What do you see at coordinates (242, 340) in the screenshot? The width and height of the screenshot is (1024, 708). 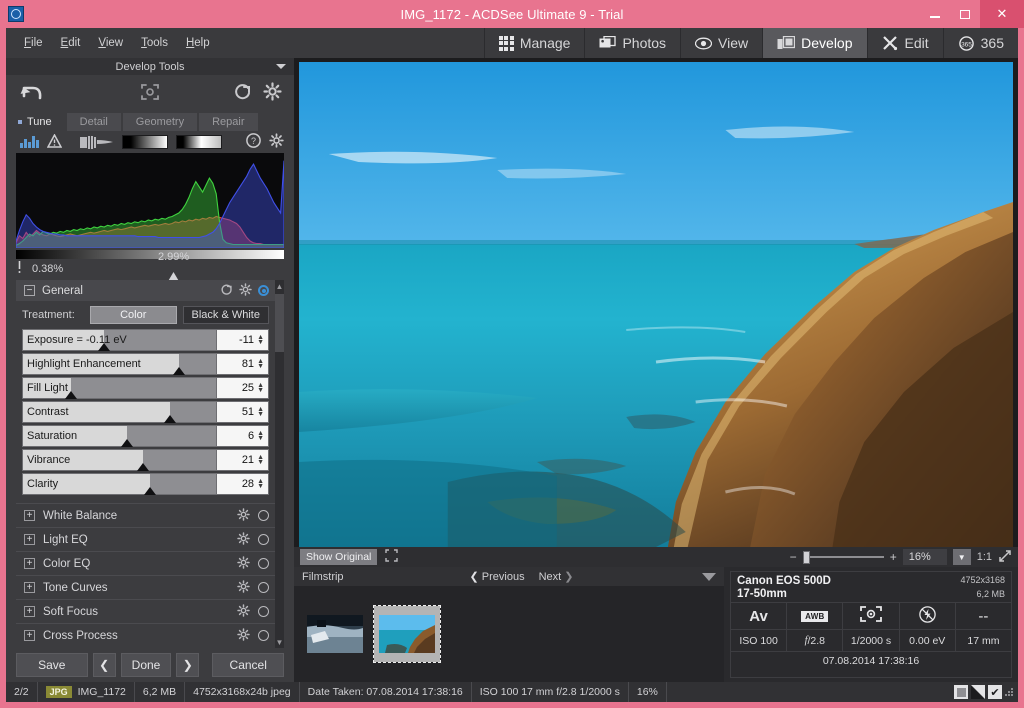 I see `slider-value: -11 ▲ ▼` at bounding box center [242, 340].